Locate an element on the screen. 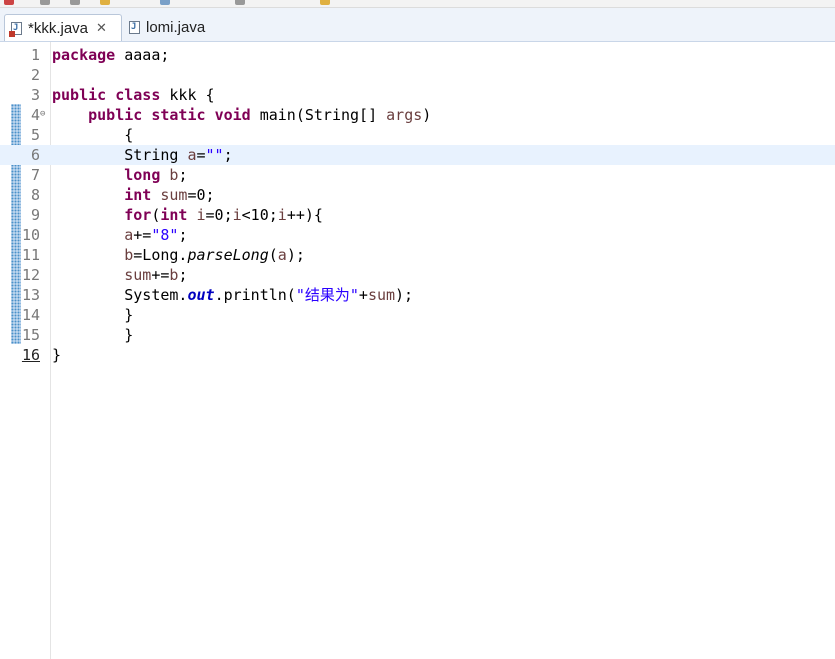 The height and width of the screenshot is (659, 835). line-number: 7 is located at coordinates (35, 175).